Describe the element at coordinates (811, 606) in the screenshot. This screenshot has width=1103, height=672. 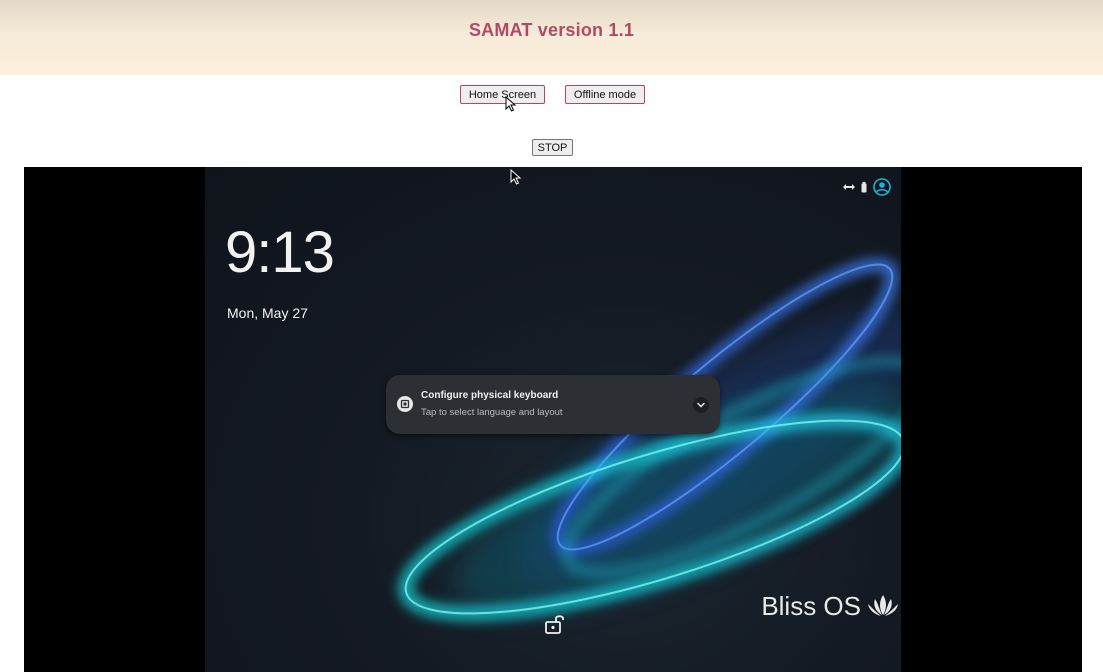
I see `bliss-os-wordmark: Bliss OS` at that location.